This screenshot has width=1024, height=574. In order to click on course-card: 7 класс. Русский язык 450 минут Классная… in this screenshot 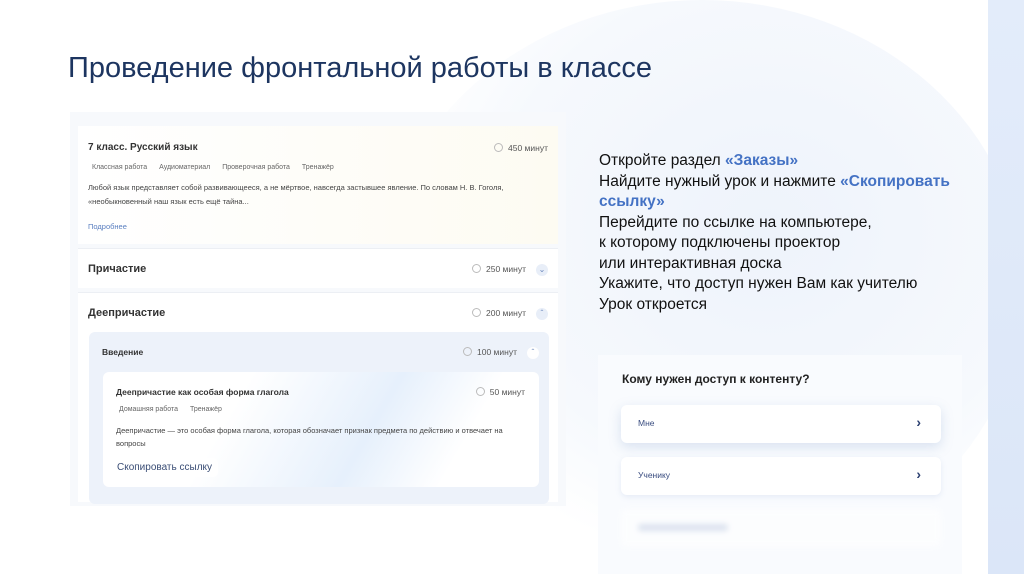, I will do `click(318, 185)`.